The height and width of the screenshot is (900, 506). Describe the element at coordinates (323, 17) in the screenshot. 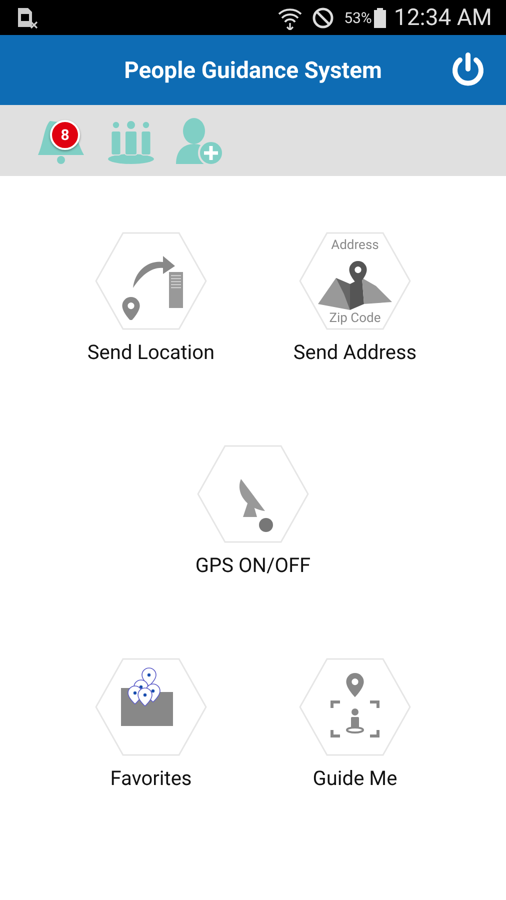

I see `blocked-icon` at that location.